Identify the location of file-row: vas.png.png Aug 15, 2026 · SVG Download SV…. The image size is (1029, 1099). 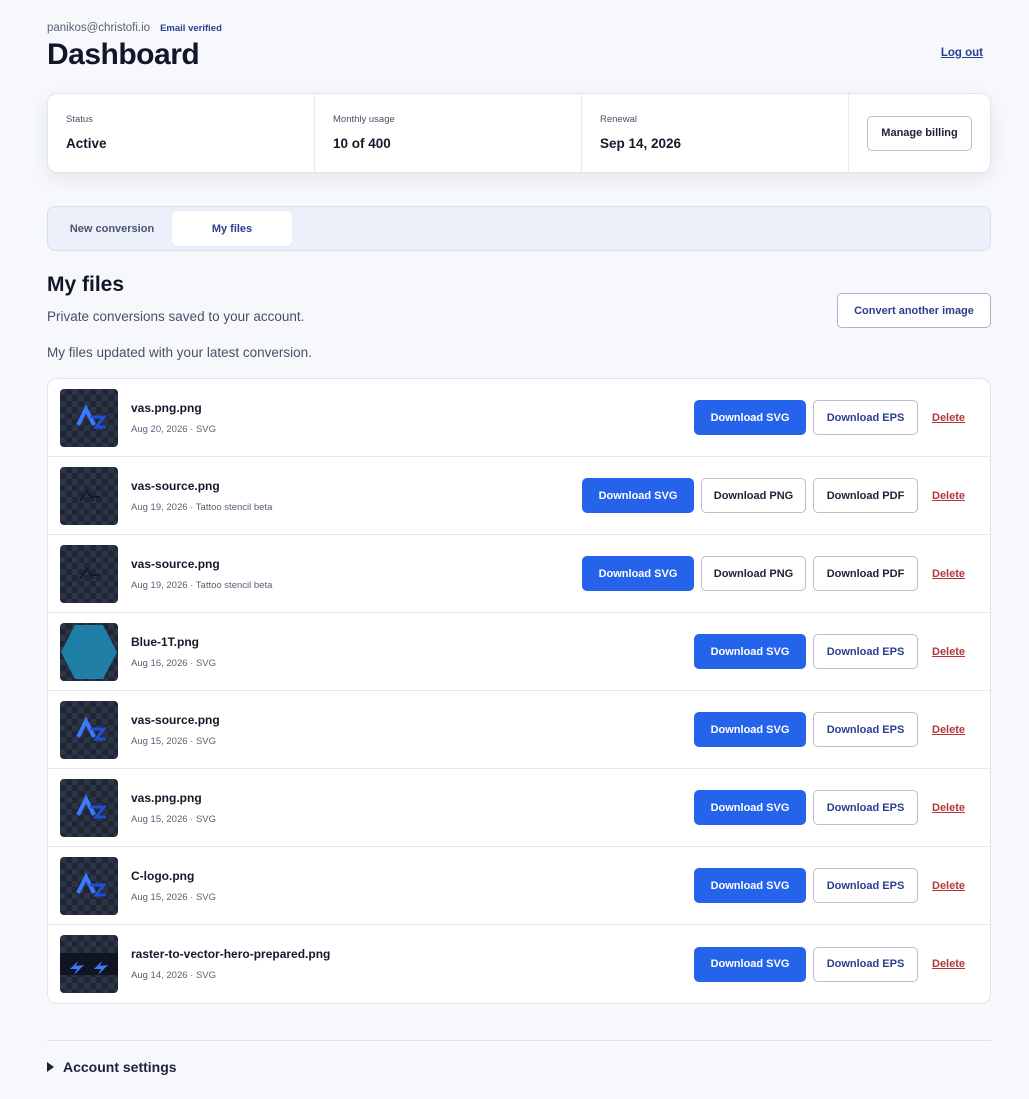
(519, 808).